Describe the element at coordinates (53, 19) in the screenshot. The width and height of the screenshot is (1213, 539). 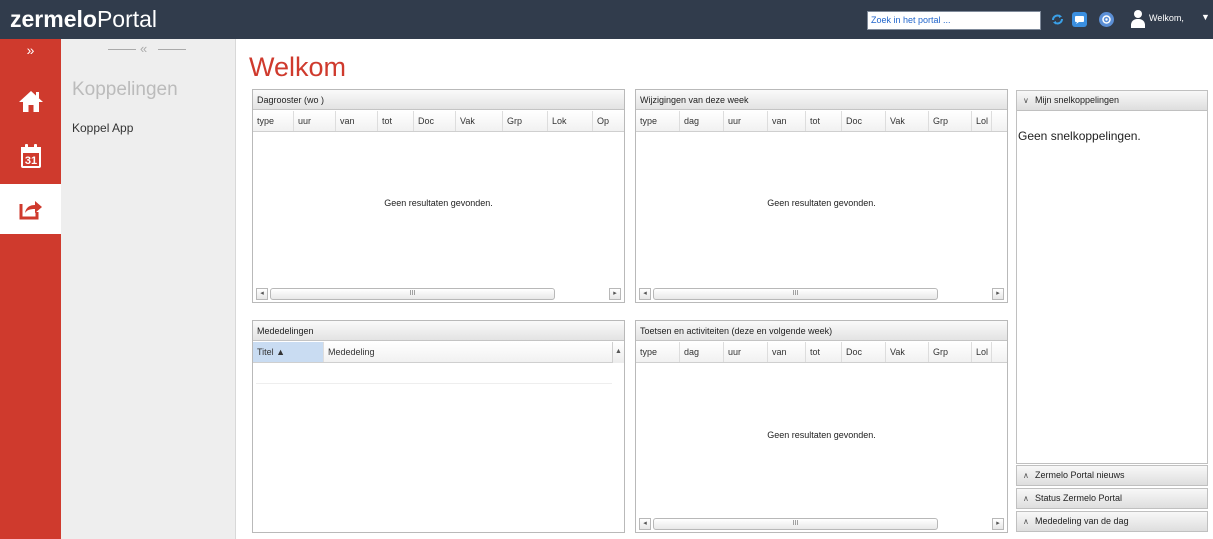
I see `logo-bold-text: zermelo` at that location.